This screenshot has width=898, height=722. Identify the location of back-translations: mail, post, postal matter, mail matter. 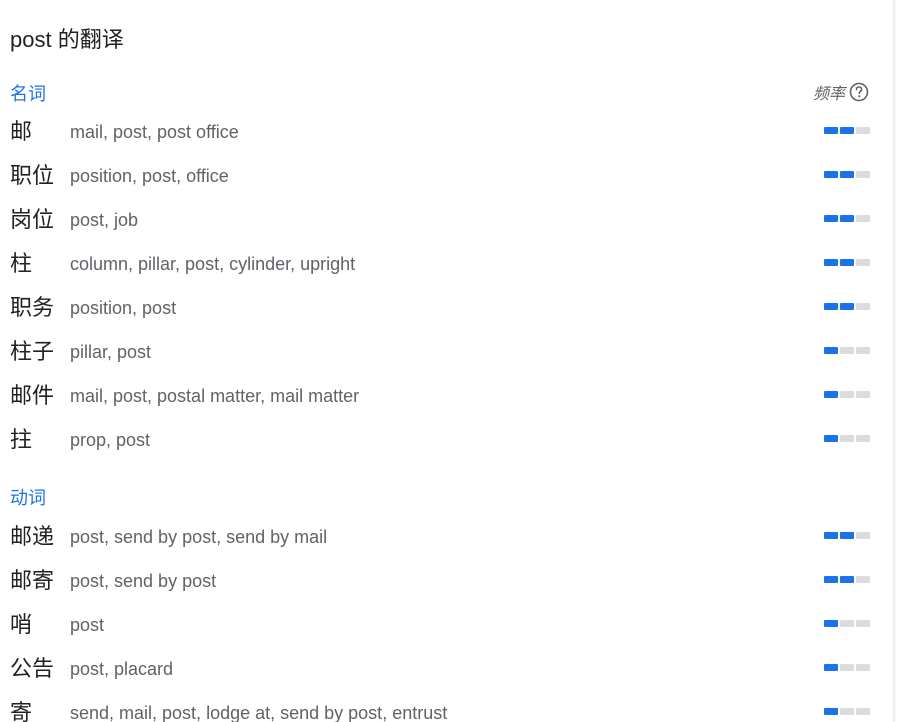
(215, 396).